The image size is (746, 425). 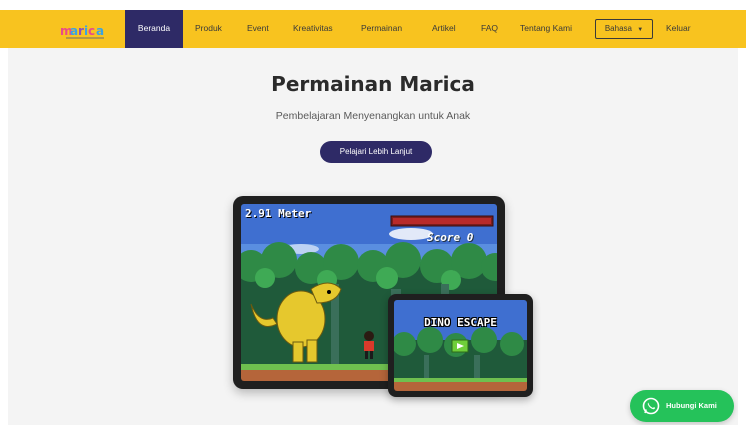 I want to click on game-screenshot-small: DINO ESCAPE, so click(x=460, y=345).